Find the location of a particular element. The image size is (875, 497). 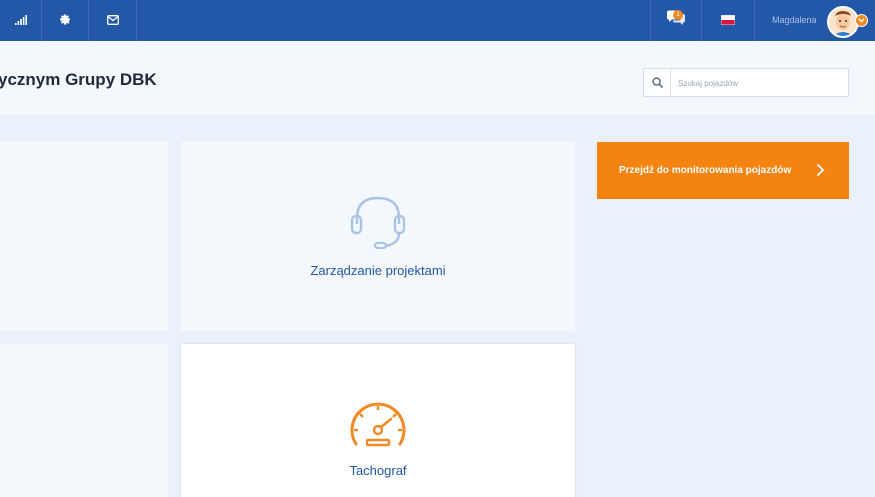

left-card-bottom is located at coordinates (84, 420).